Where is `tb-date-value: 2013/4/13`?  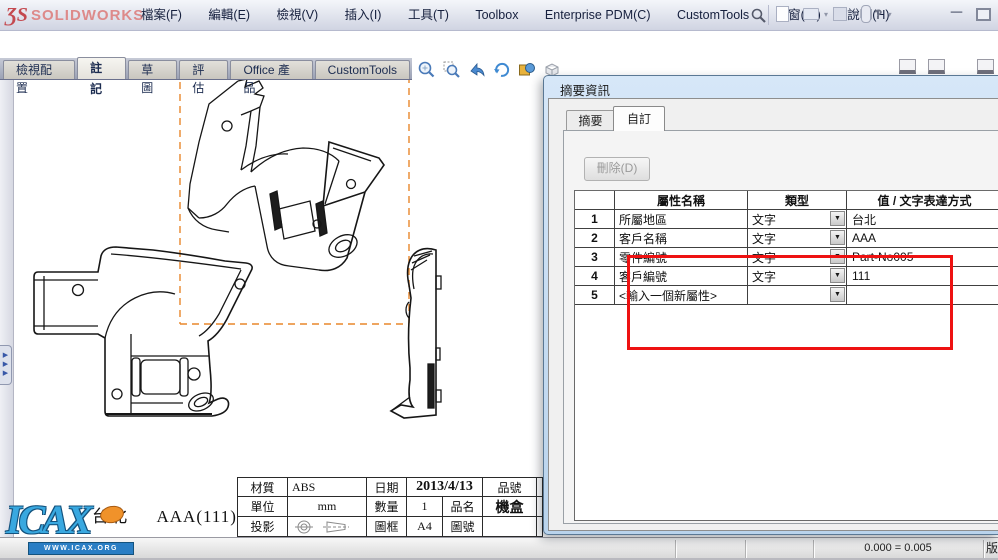
tb-date-value: 2013/4/13 is located at coordinates (445, 487).